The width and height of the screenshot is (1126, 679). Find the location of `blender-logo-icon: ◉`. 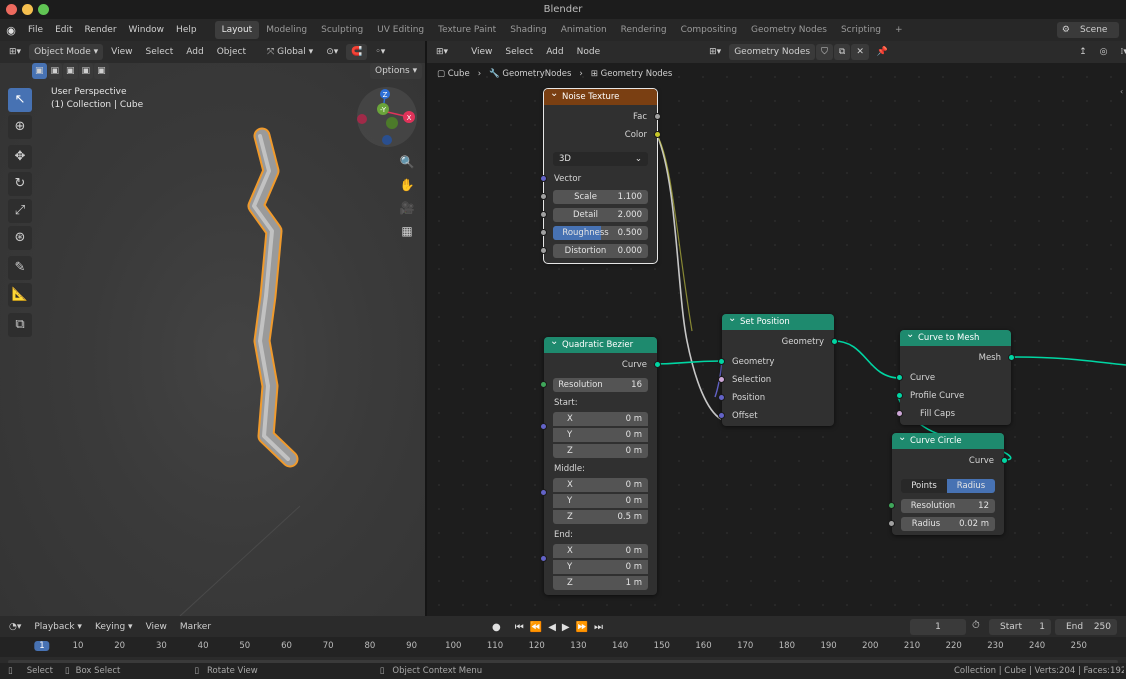

blender-logo-icon: ◉ is located at coordinates (11, 30).